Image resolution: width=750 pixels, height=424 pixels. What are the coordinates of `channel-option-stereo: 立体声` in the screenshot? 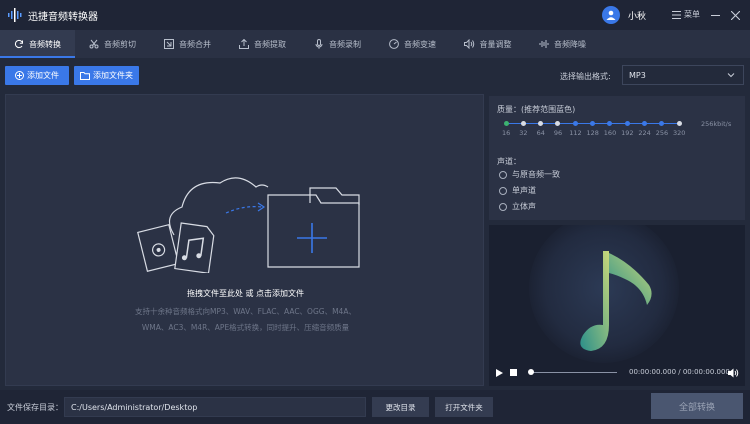 It's located at (517, 206).